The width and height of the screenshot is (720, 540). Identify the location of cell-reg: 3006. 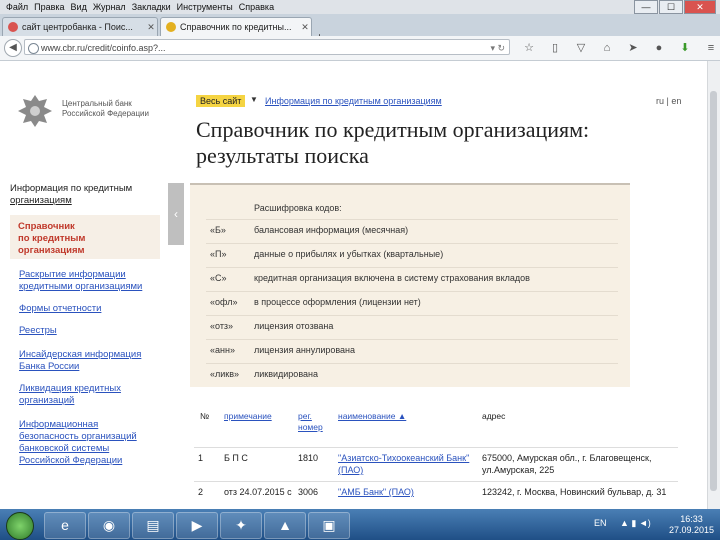
(308, 492).